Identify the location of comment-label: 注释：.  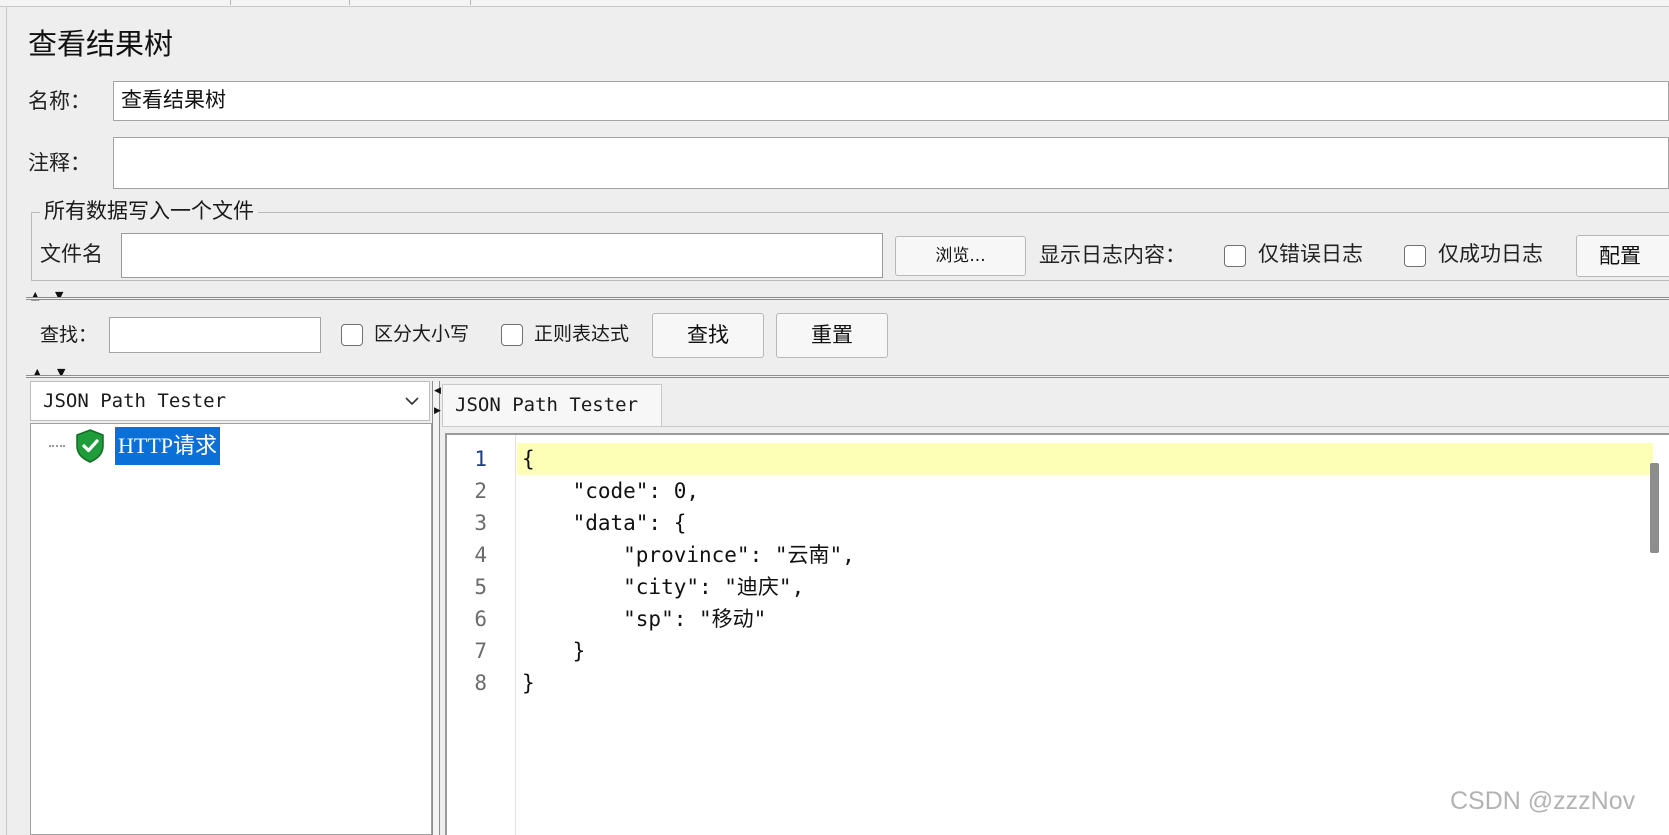
(59, 163).